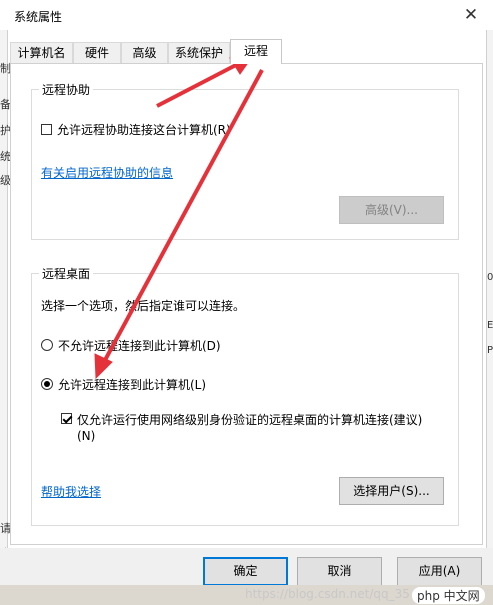 This screenshot has height=605, width=493. I want to click on tab-remote: 远程, so click(256, 51).